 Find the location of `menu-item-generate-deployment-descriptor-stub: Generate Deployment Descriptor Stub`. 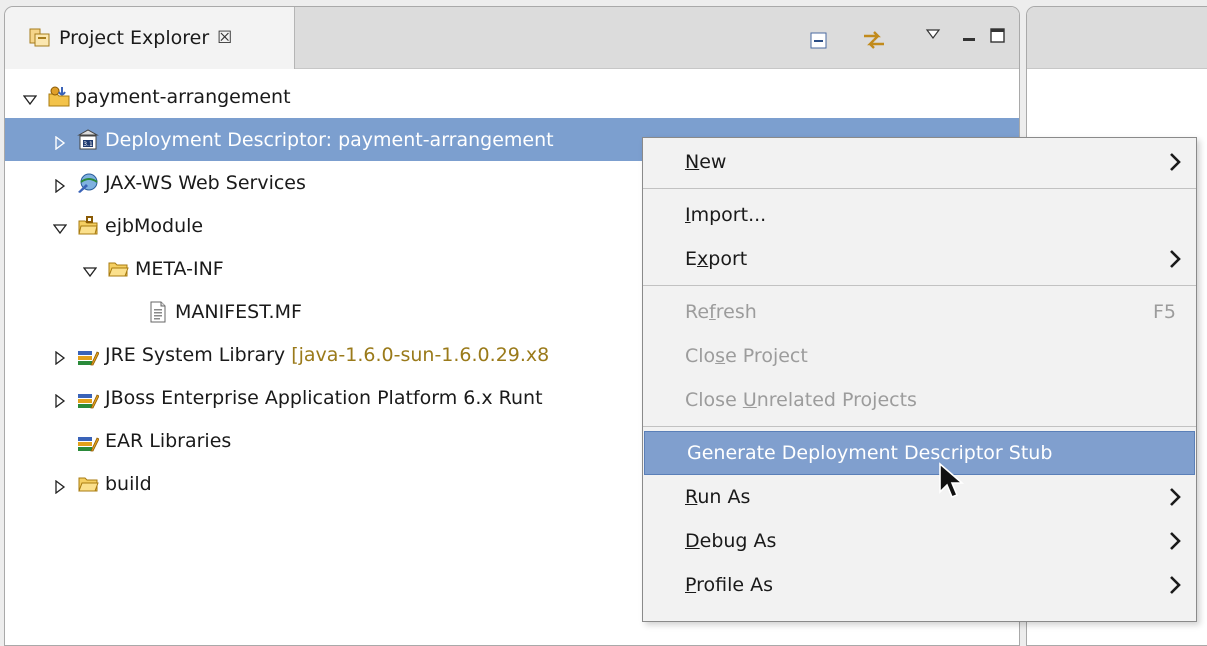

menu-item-generate-deployment-descriptor-stub: Generate Deployment Descriptor Stub is located at coordinates (919, 453).